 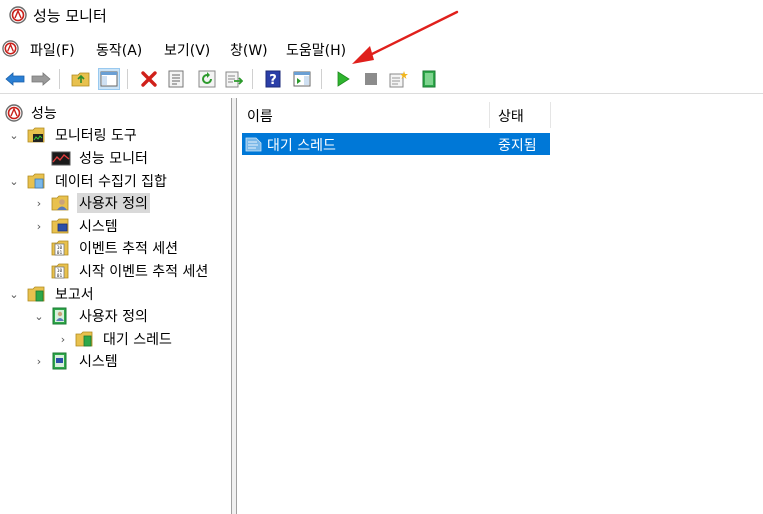 What do you see at coordinates (371, 79) in the screenshot?
I see `stop-icon` at bounding box center [371, 79].